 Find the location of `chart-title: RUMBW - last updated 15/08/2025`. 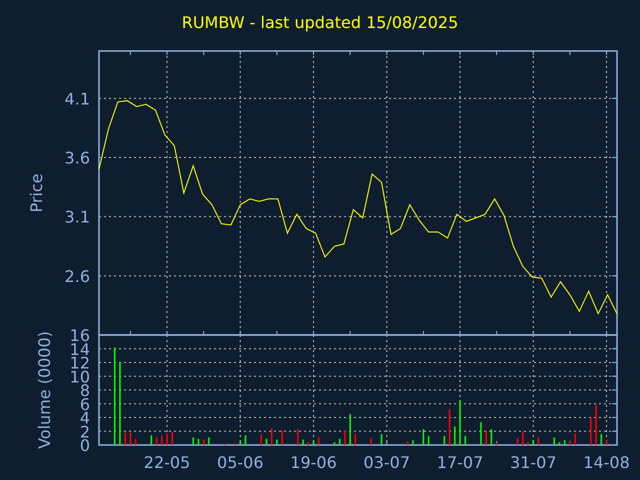

chart-title: RUMBW - last updated 15/08/2025 is located at coordinates (320, 23).